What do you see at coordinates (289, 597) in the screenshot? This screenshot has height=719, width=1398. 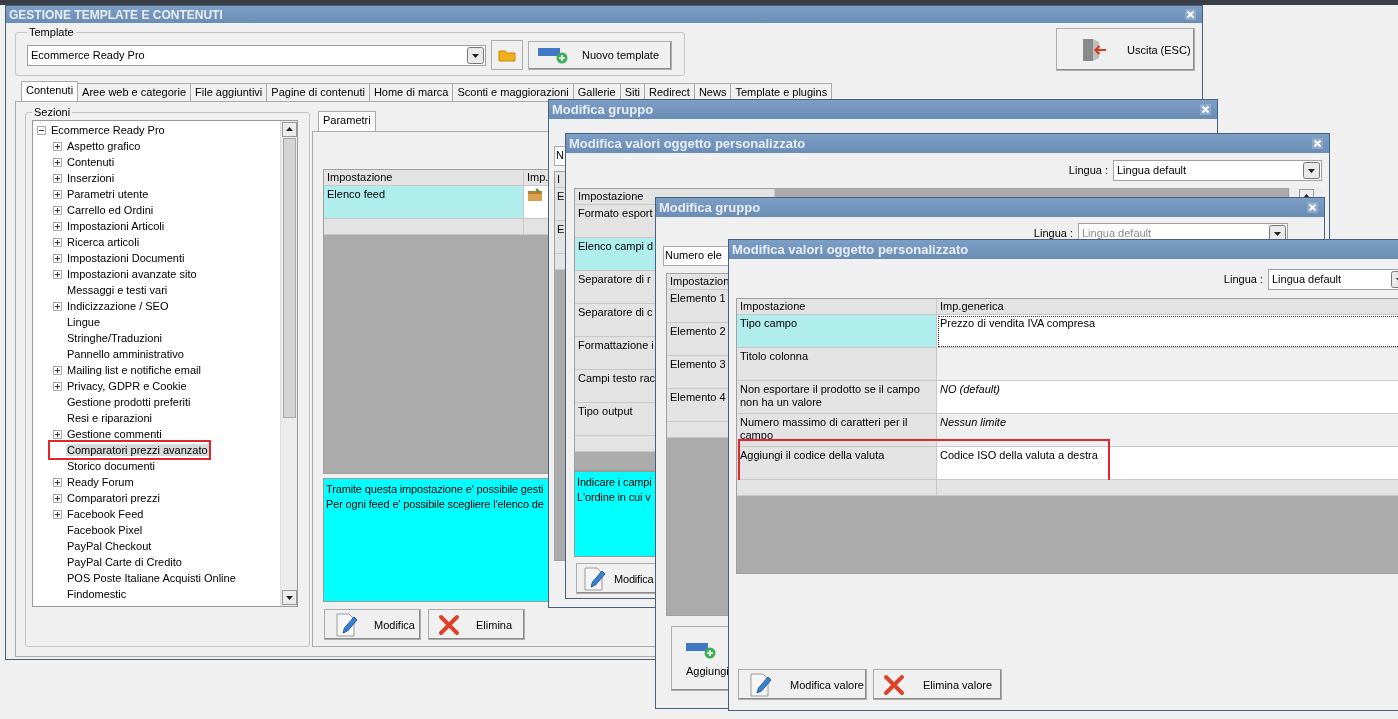 I see `scroll-down-icon` at bounding box center [289, 597].